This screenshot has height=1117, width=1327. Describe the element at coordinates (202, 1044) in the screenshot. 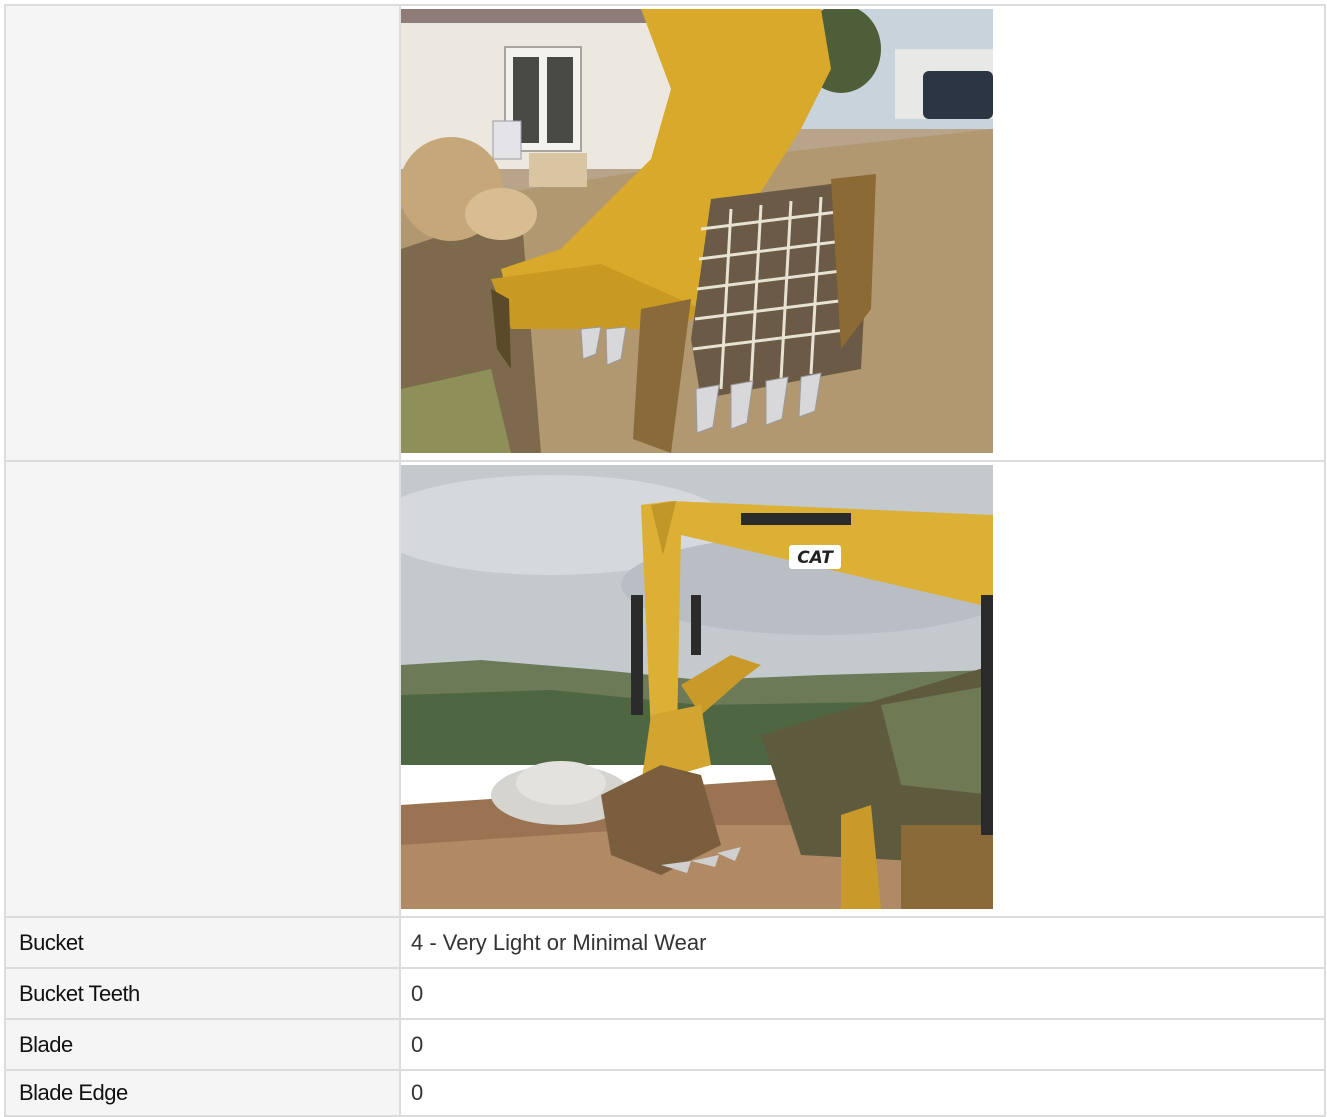

I see `spec-label: Blade` at that location.